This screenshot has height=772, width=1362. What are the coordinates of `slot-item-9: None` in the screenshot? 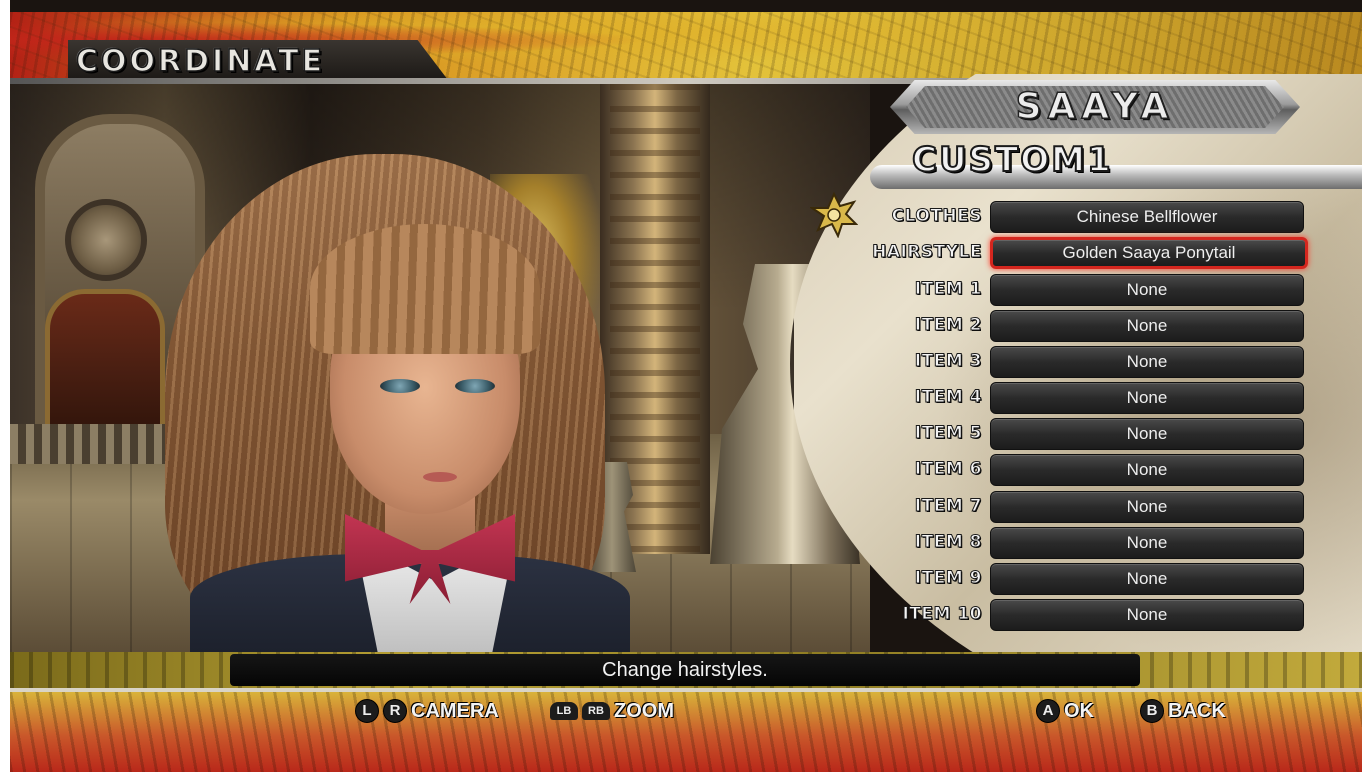 It's located at (1147, 579).